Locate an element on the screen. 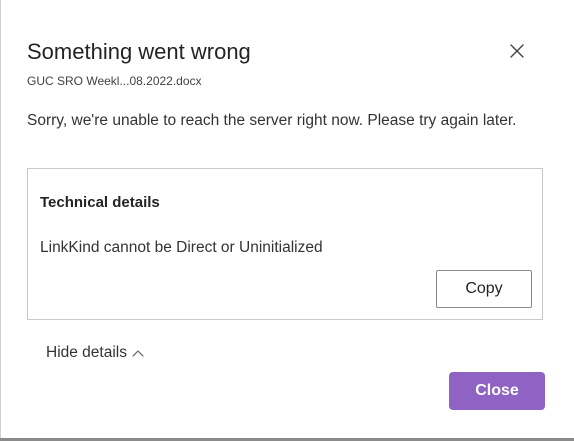 The image size is (574, 441). dialog-title: Something went wrong is located at coordinates (139, 51).